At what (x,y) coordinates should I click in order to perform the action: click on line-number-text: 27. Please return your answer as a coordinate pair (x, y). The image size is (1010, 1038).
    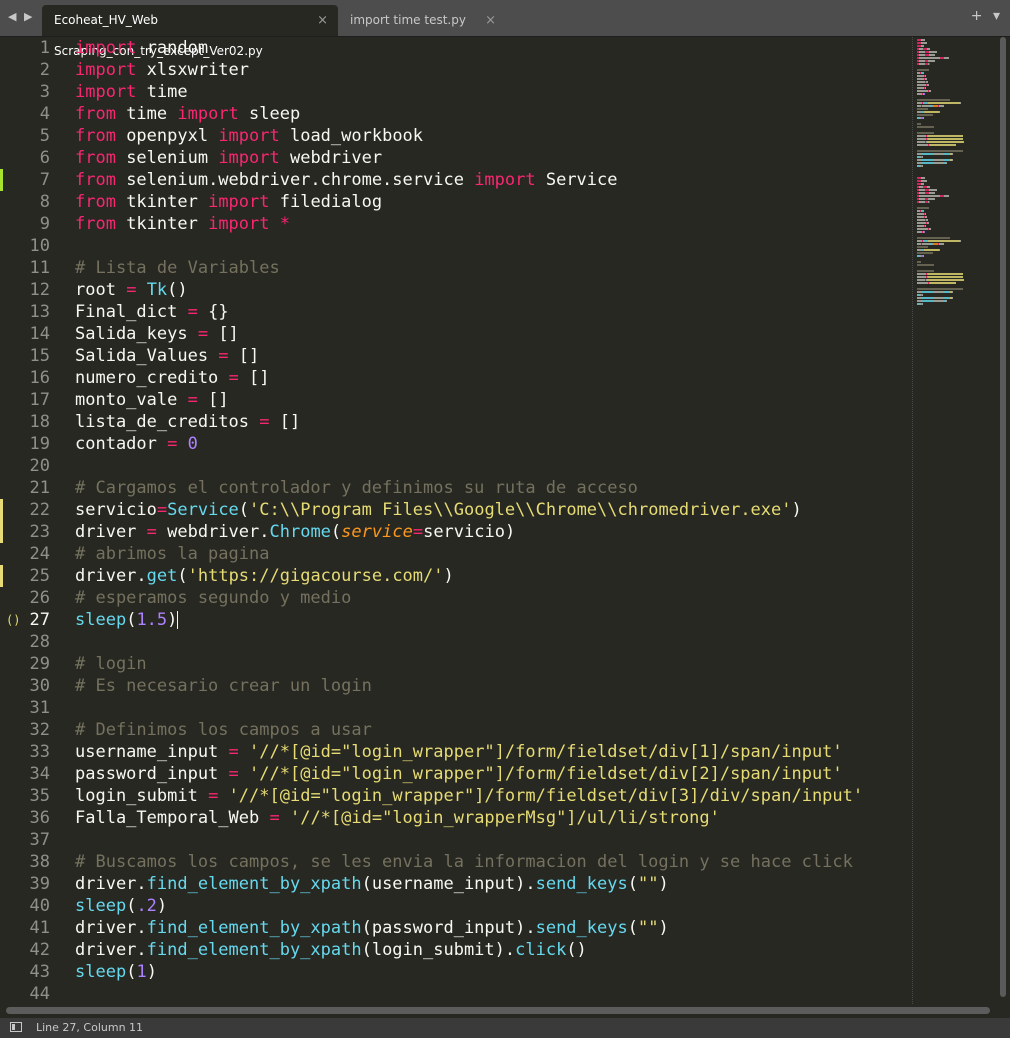
    Looking at the image, I should click on (39, 620).